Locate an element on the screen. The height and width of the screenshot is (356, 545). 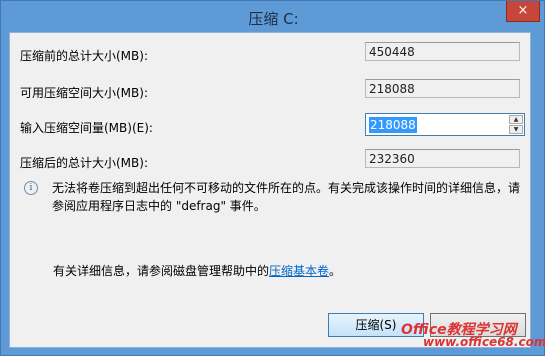
help-text: 有关详细信息，请参阅磁盘管理帮助中的压缩基本卷。 is located at coordinates (197, 270).